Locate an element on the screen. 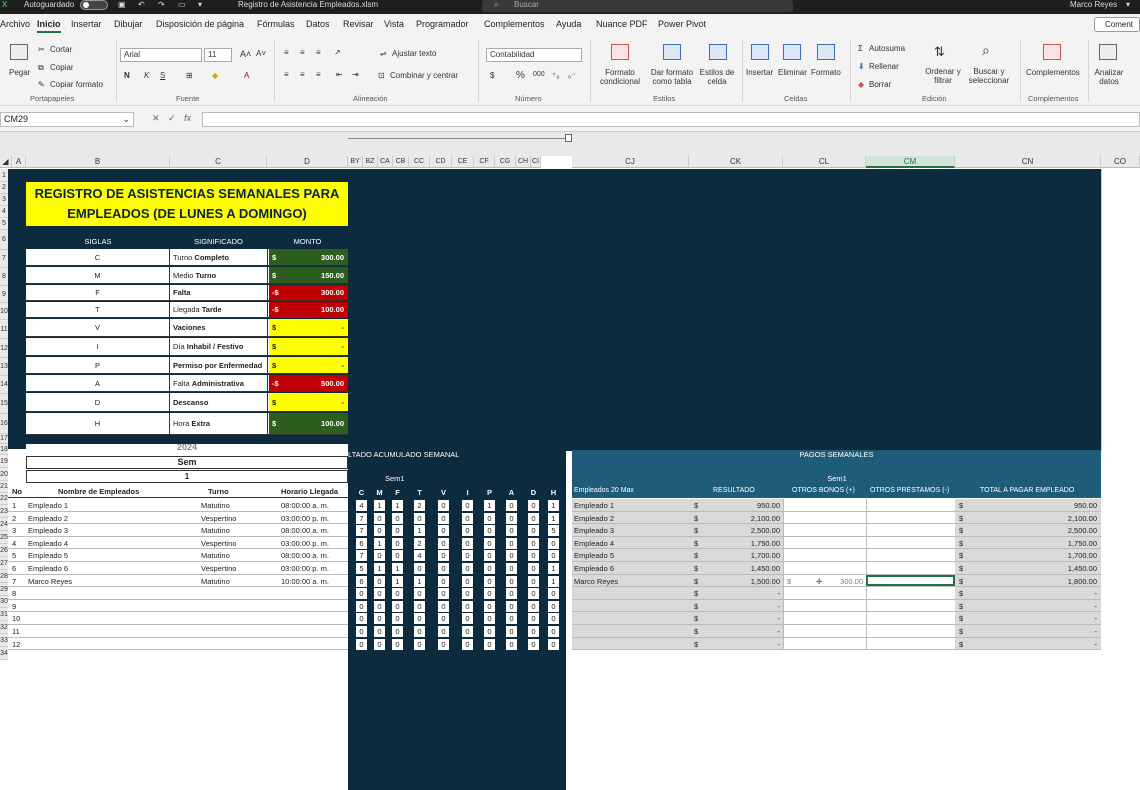 The width and height of the screenshot is (1140, 790). addins-icon is located at coordinates (1052, 52).